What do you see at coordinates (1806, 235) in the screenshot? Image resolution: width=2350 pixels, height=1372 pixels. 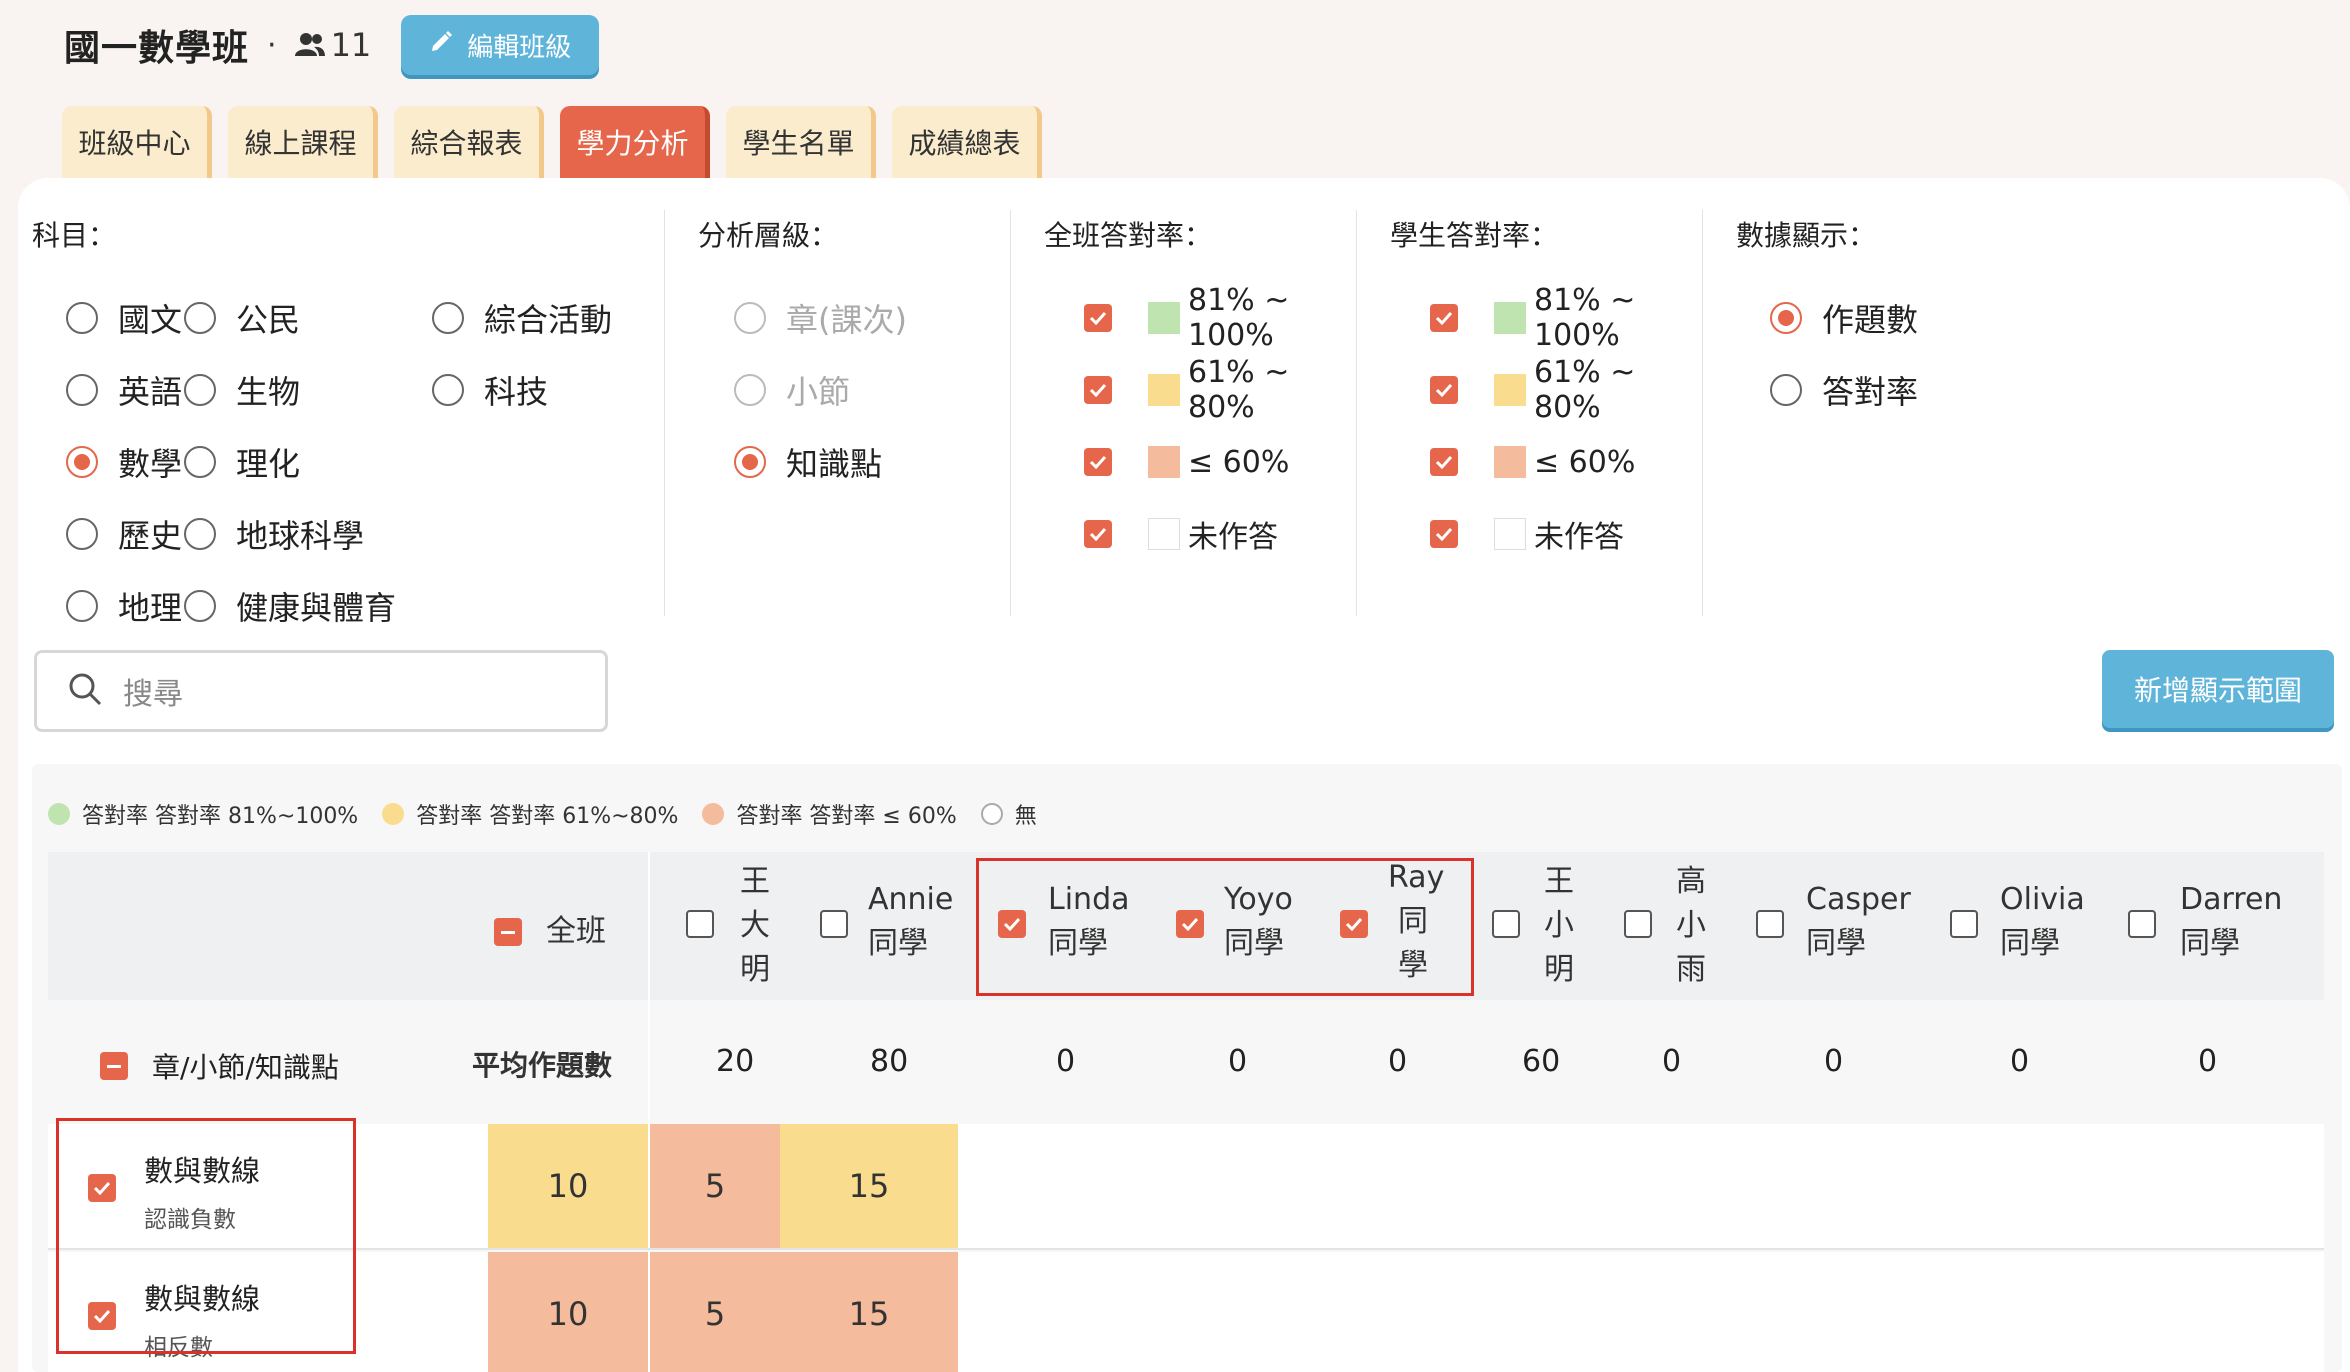 I see `display-title: 數據顯示：` at bounding box center [1806, 235].